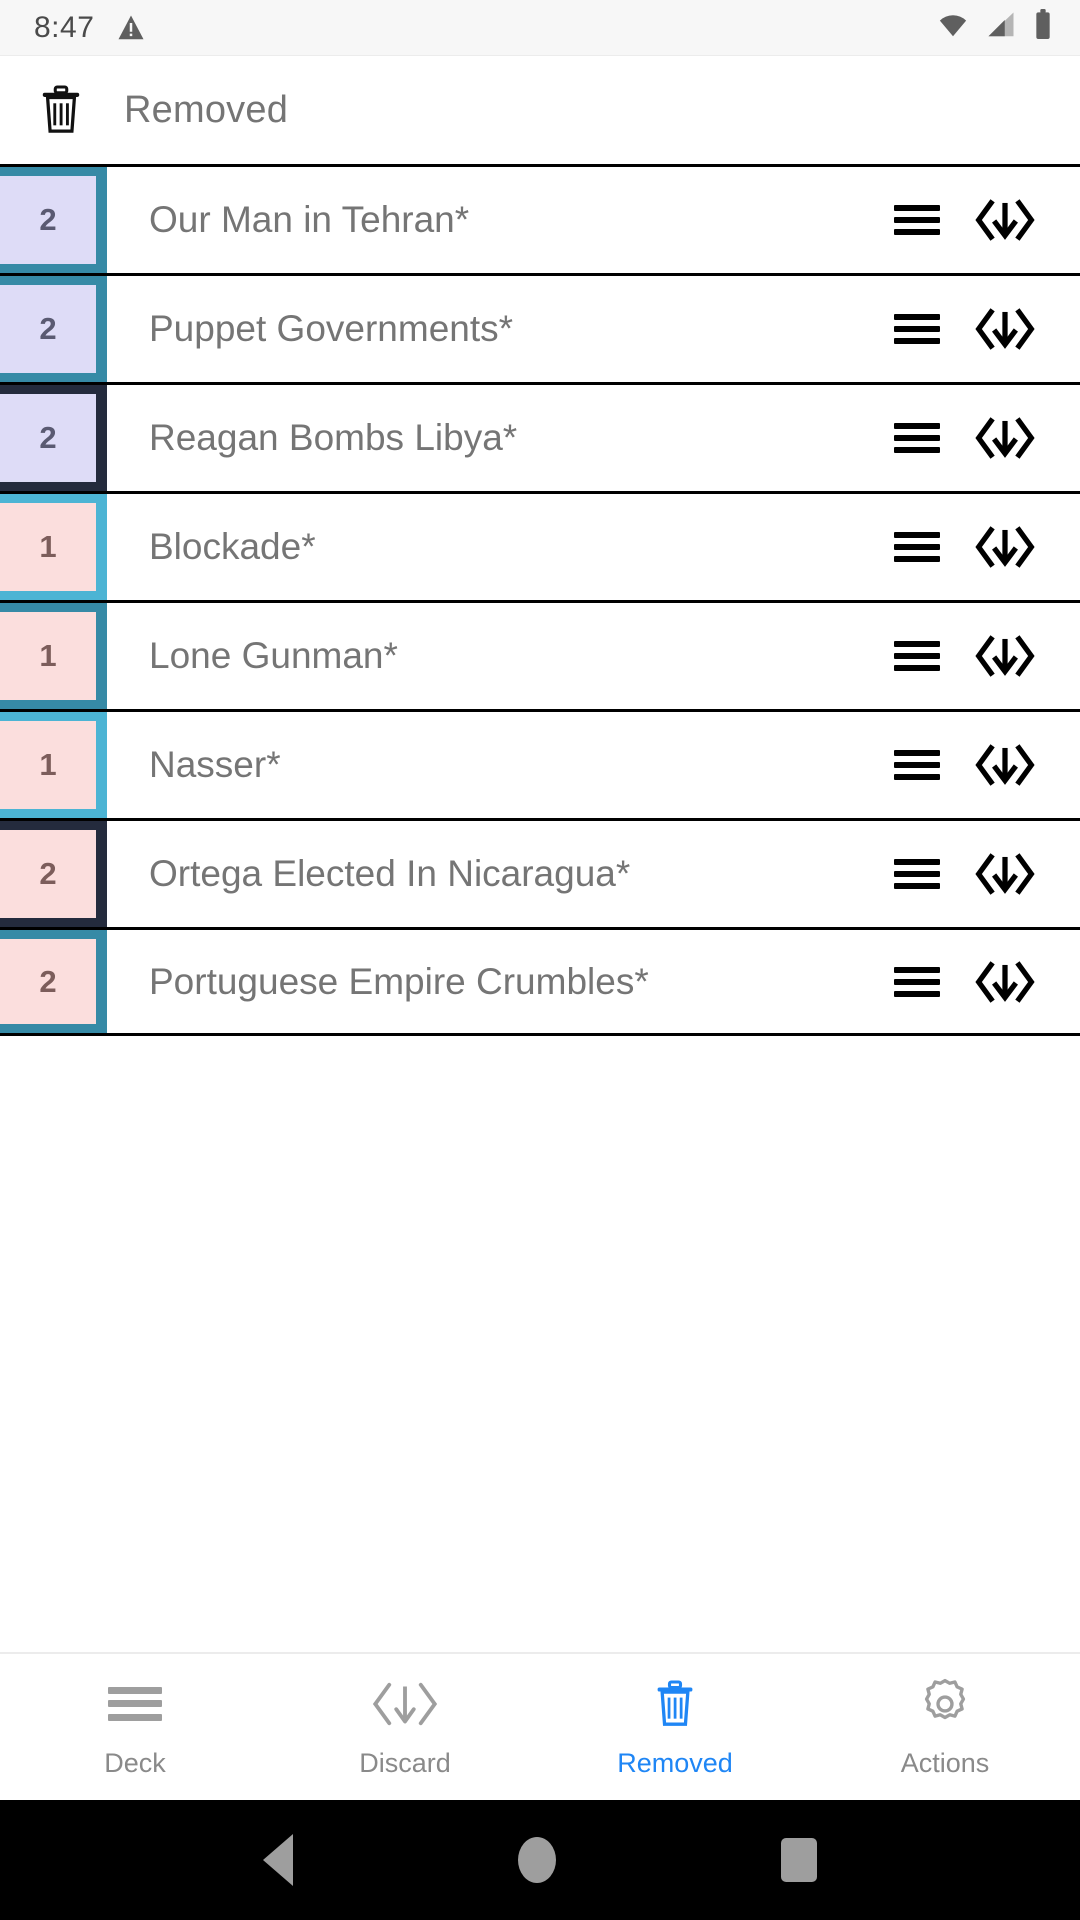 The image size is (1080, 1920). What do you see at coordinates (215, 764) in the screenshot?
I see `card-title: Nasser*` at bounding box center [215, 764].